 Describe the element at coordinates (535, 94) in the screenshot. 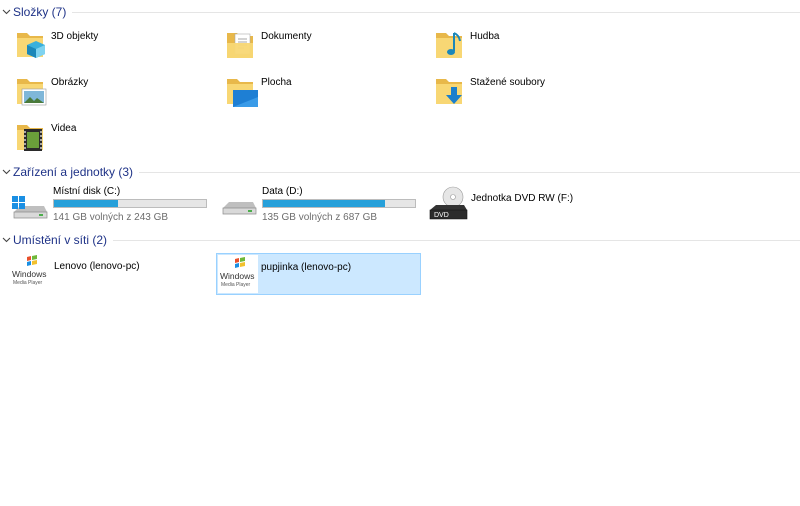

I see `folder-downloads: Stažené soubory` at that location.